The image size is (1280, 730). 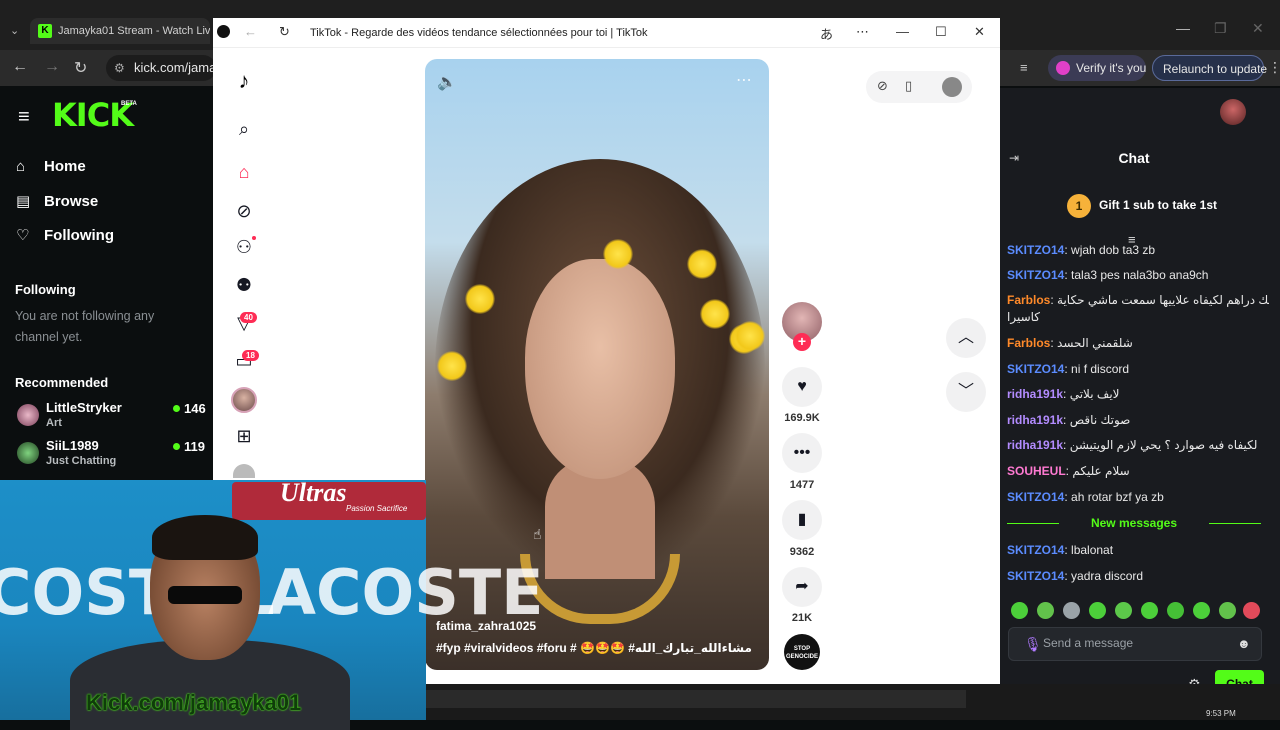 I want to click on nav-browse: ▤ Browse, so click(x=57, y=201).